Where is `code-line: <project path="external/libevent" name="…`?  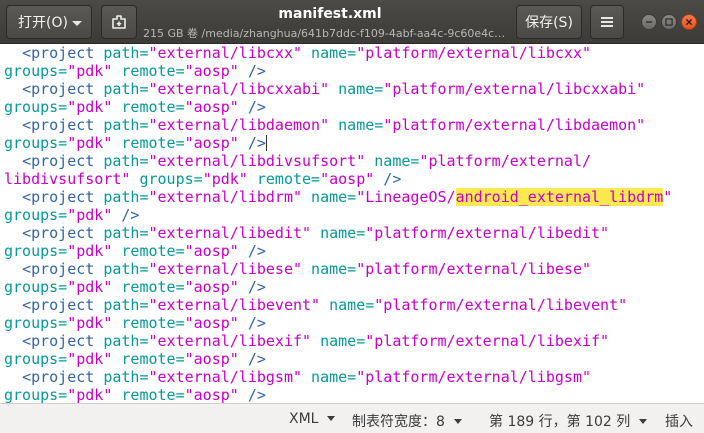 code-line: <project path="external/libevent" name="… is located at coordinates (338, 305).